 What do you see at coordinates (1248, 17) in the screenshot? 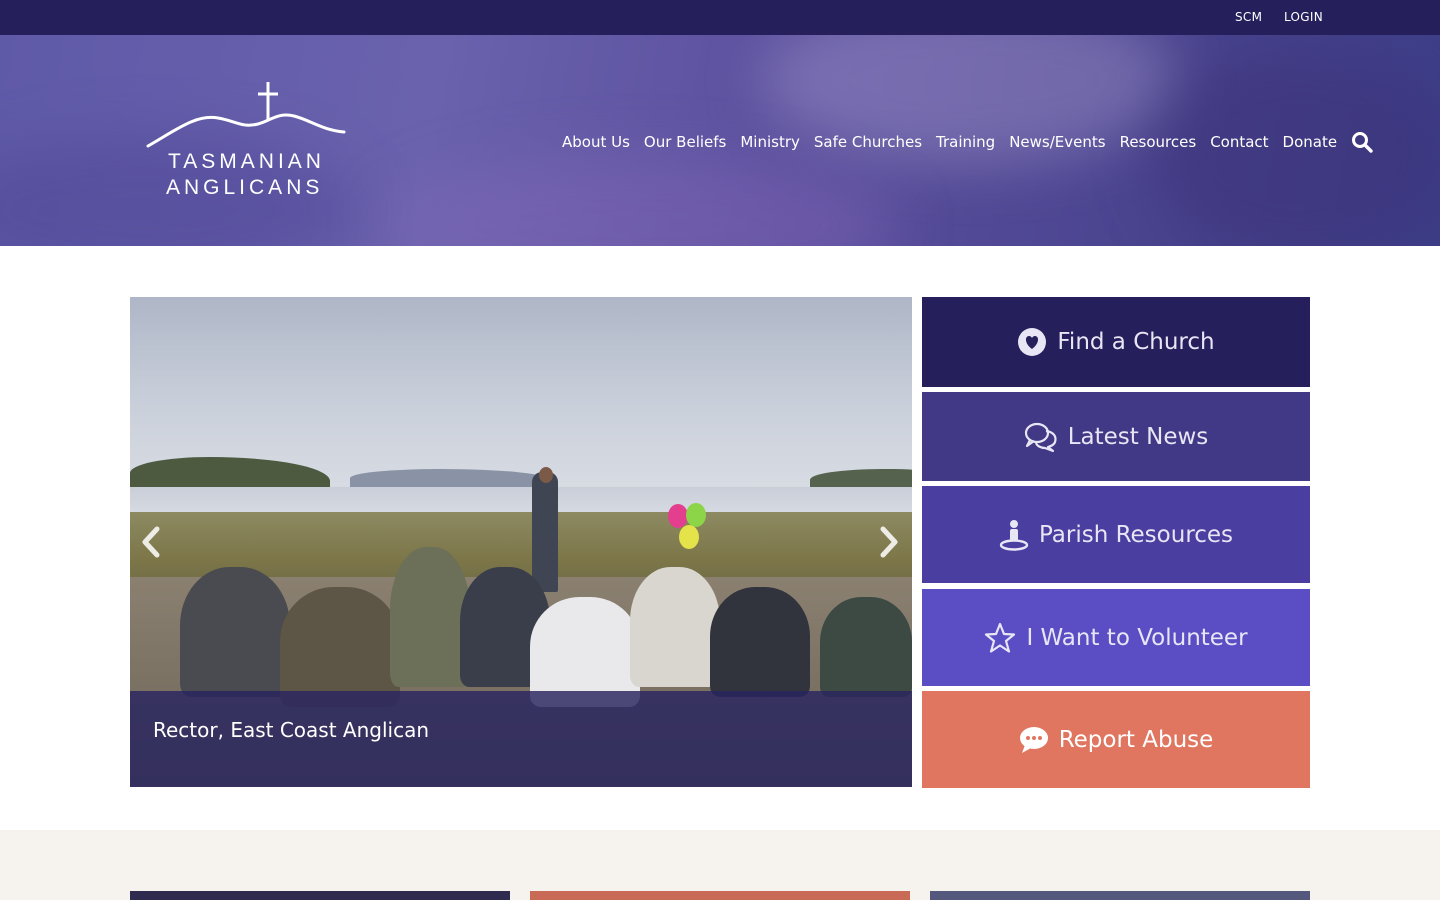
I see `scm-link: SCM` at bounding box center [1248, 17].